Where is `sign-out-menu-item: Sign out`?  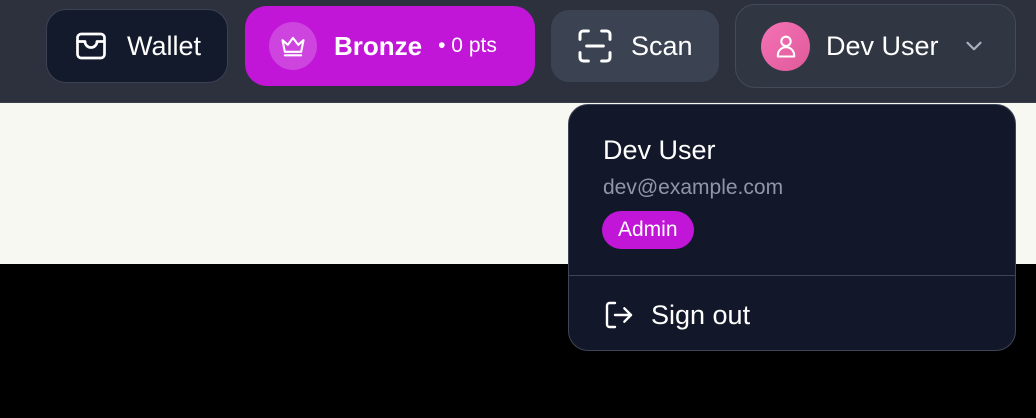
sign-out-menu-item: Sign out is located at coordinates (676, 315).